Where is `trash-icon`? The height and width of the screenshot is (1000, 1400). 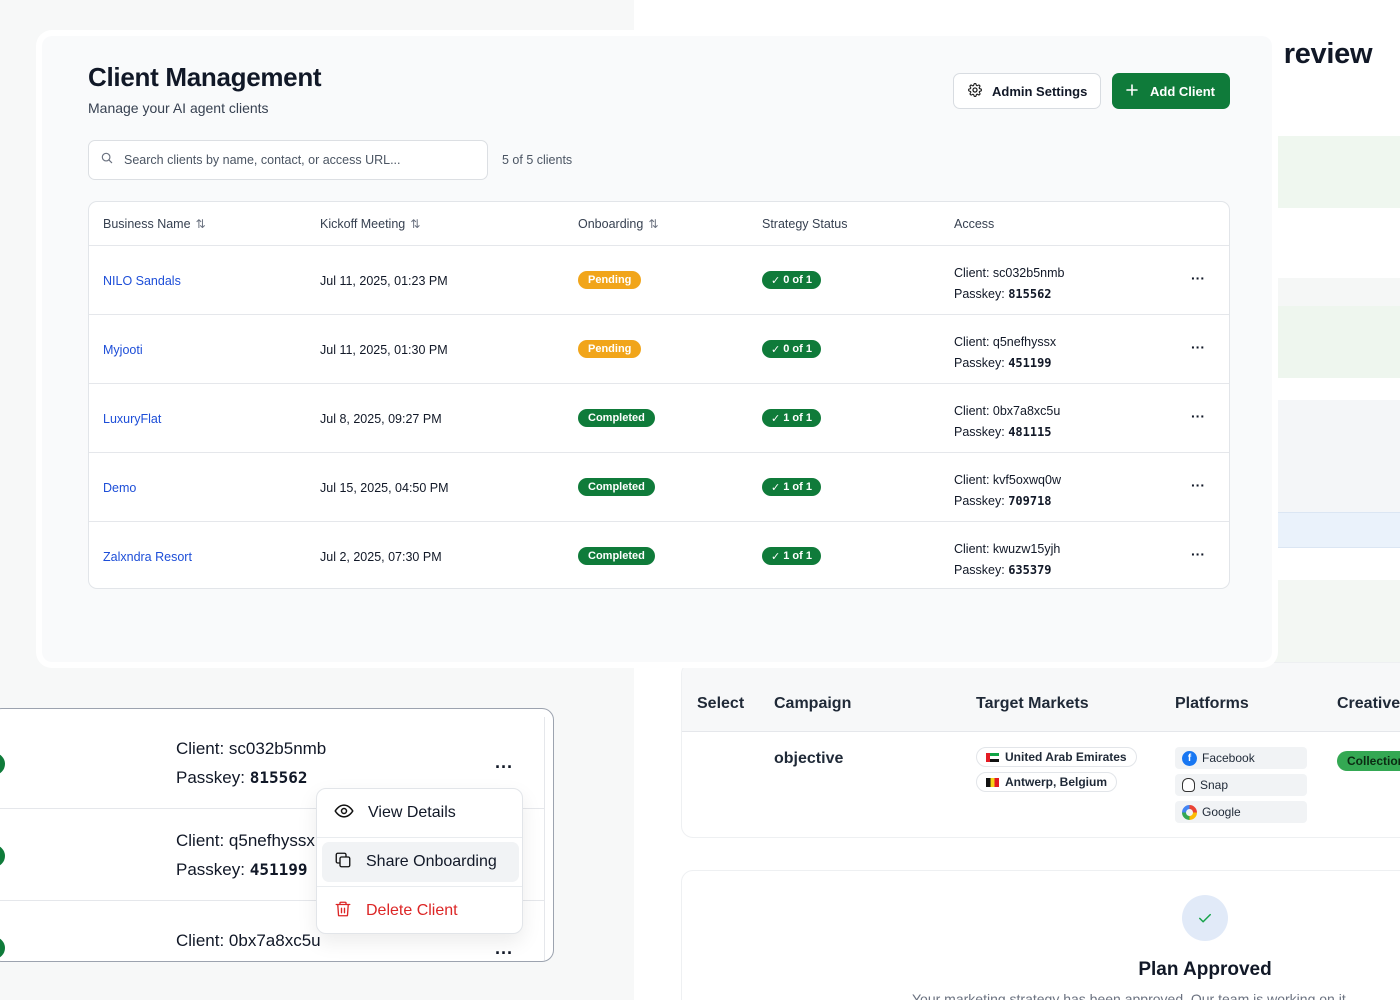 trash-icon is located at coordinates (343, 911).